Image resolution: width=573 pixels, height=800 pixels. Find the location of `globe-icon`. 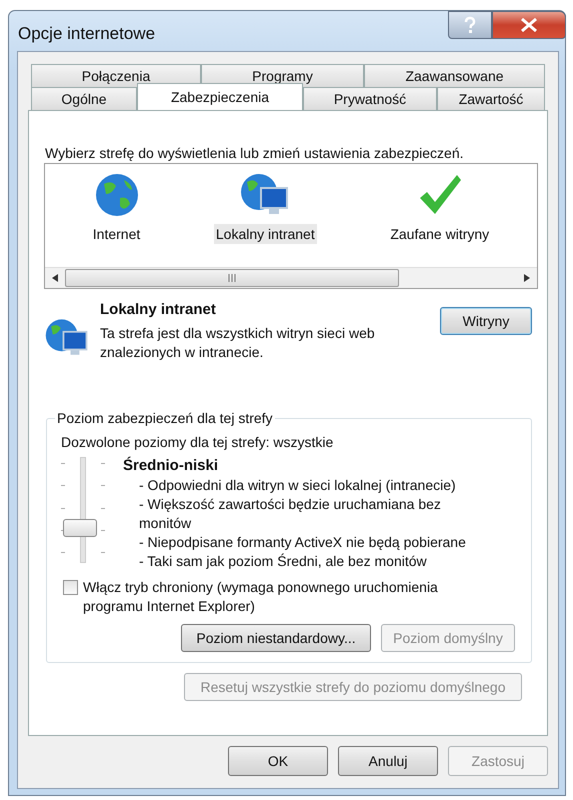

globe-icon is located at coordinates (117, 195).